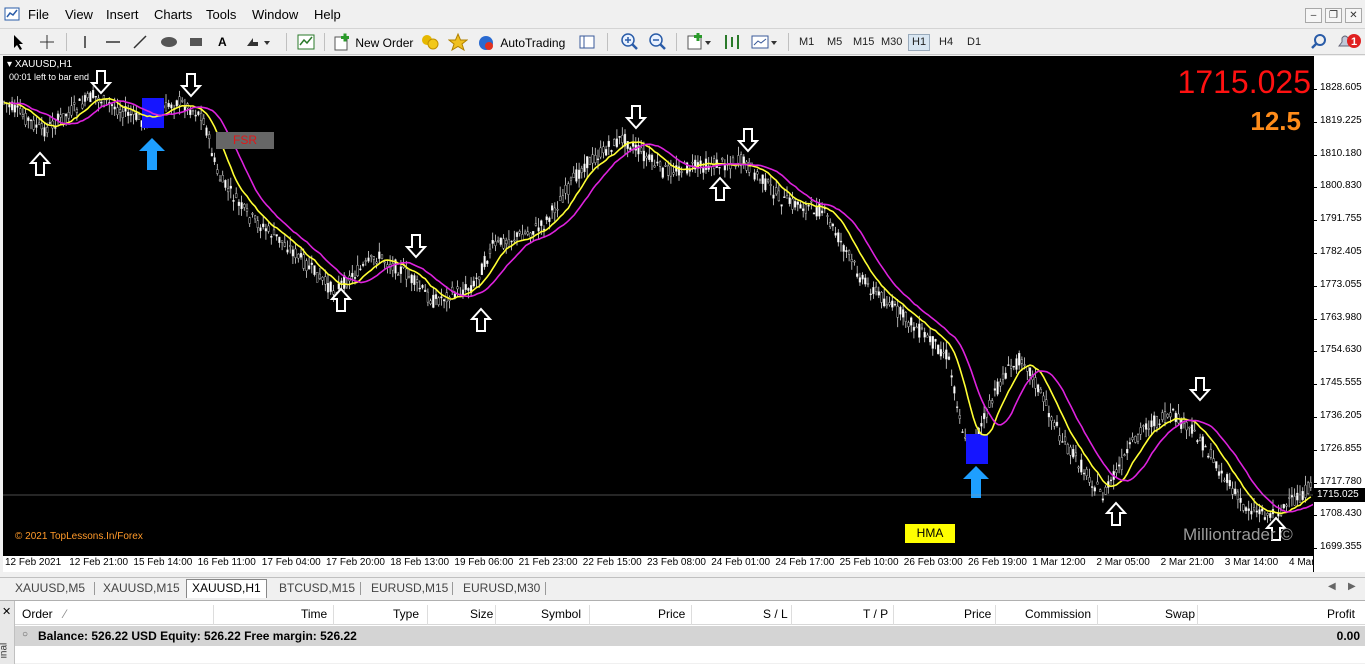  Describe the element at coordinates (834, 42) in the screenshot. I see `timeframe-m5: M5` at that location.